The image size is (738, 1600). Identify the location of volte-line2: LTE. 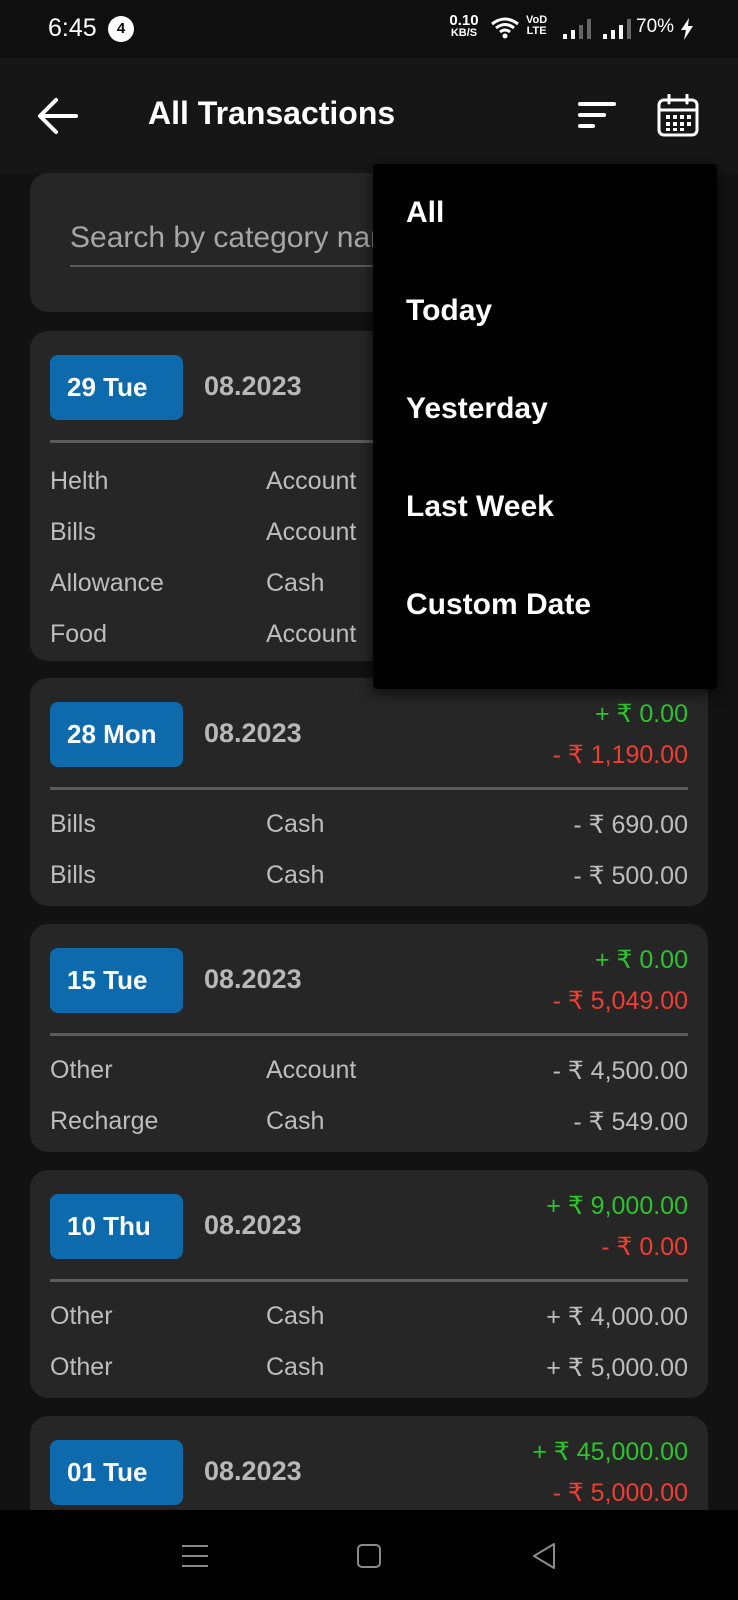
(536, 31).